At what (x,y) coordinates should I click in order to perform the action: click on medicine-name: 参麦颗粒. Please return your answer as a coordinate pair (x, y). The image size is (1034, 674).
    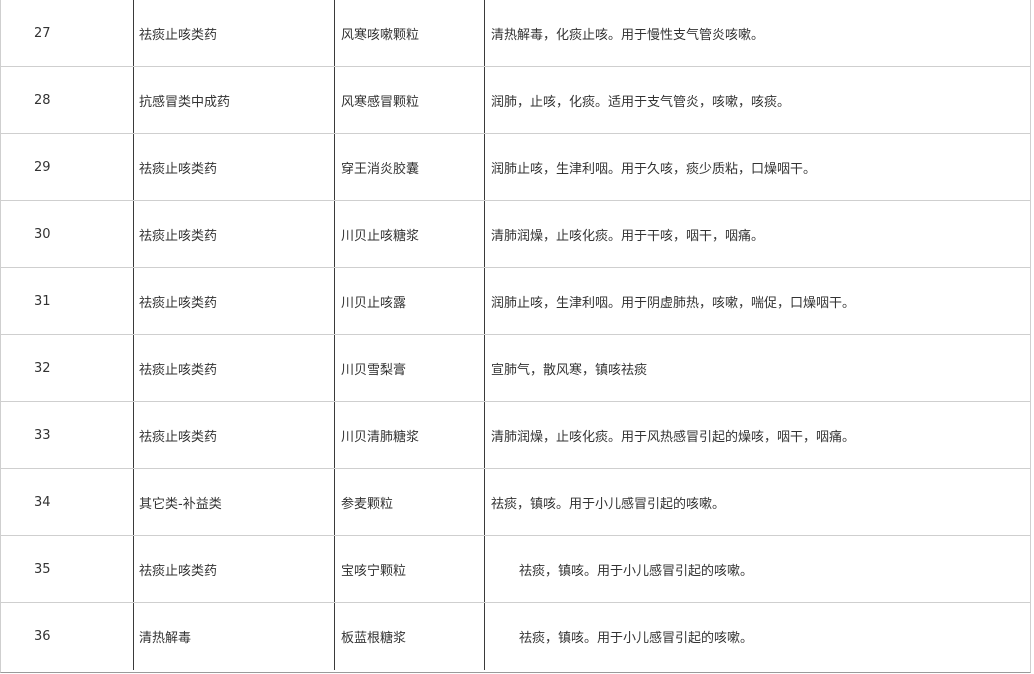
    Looking at the image, I should click on (410, 502).